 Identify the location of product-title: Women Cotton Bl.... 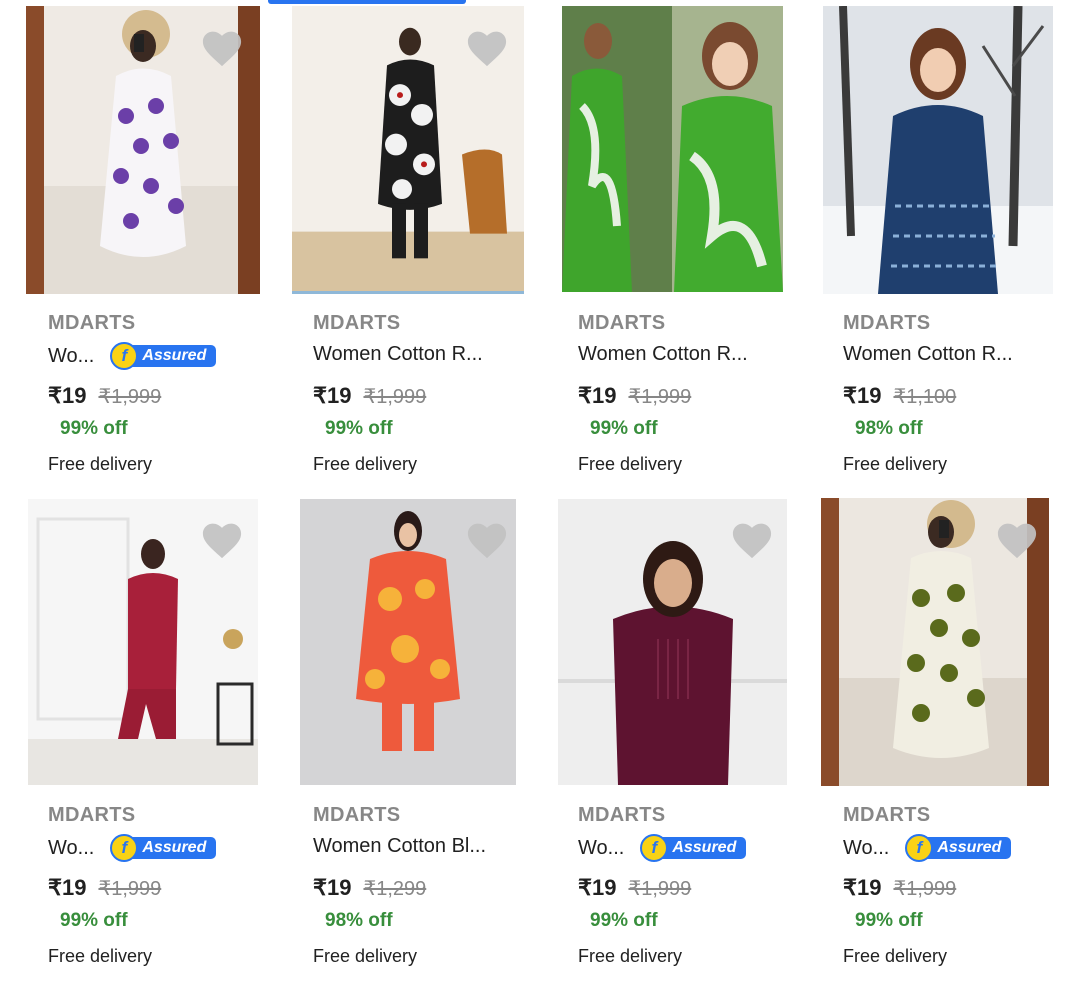
(399, 846).